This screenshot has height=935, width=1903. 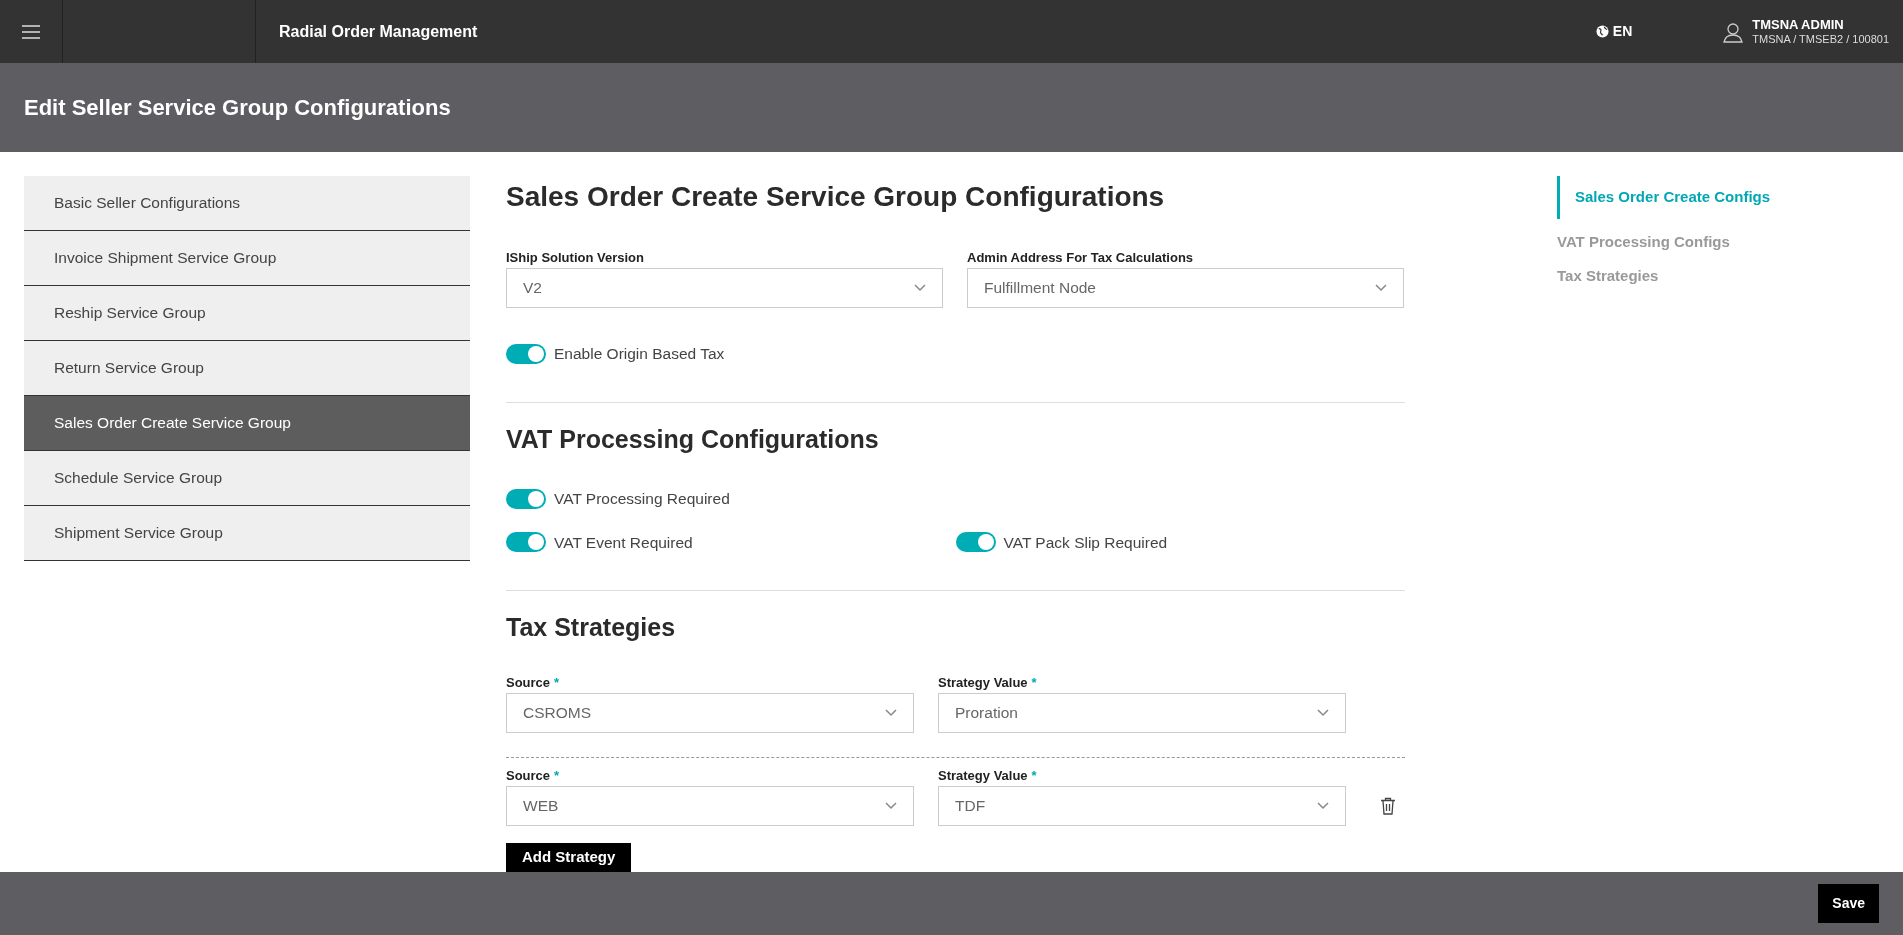 I want to click on sidebar-item: Sales Order Create Service Group, so click(x=247, y=423).